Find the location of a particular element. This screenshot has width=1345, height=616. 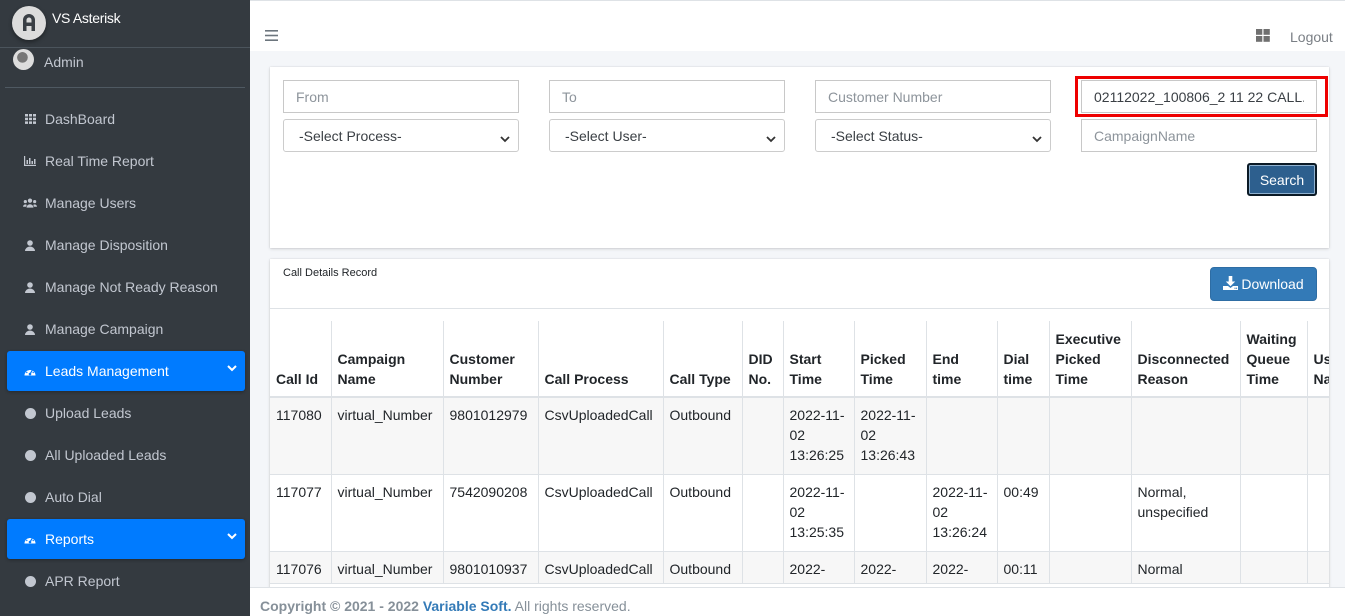

sidebar-item-manage-users: Manage Users is located at coordinates (126, 203).